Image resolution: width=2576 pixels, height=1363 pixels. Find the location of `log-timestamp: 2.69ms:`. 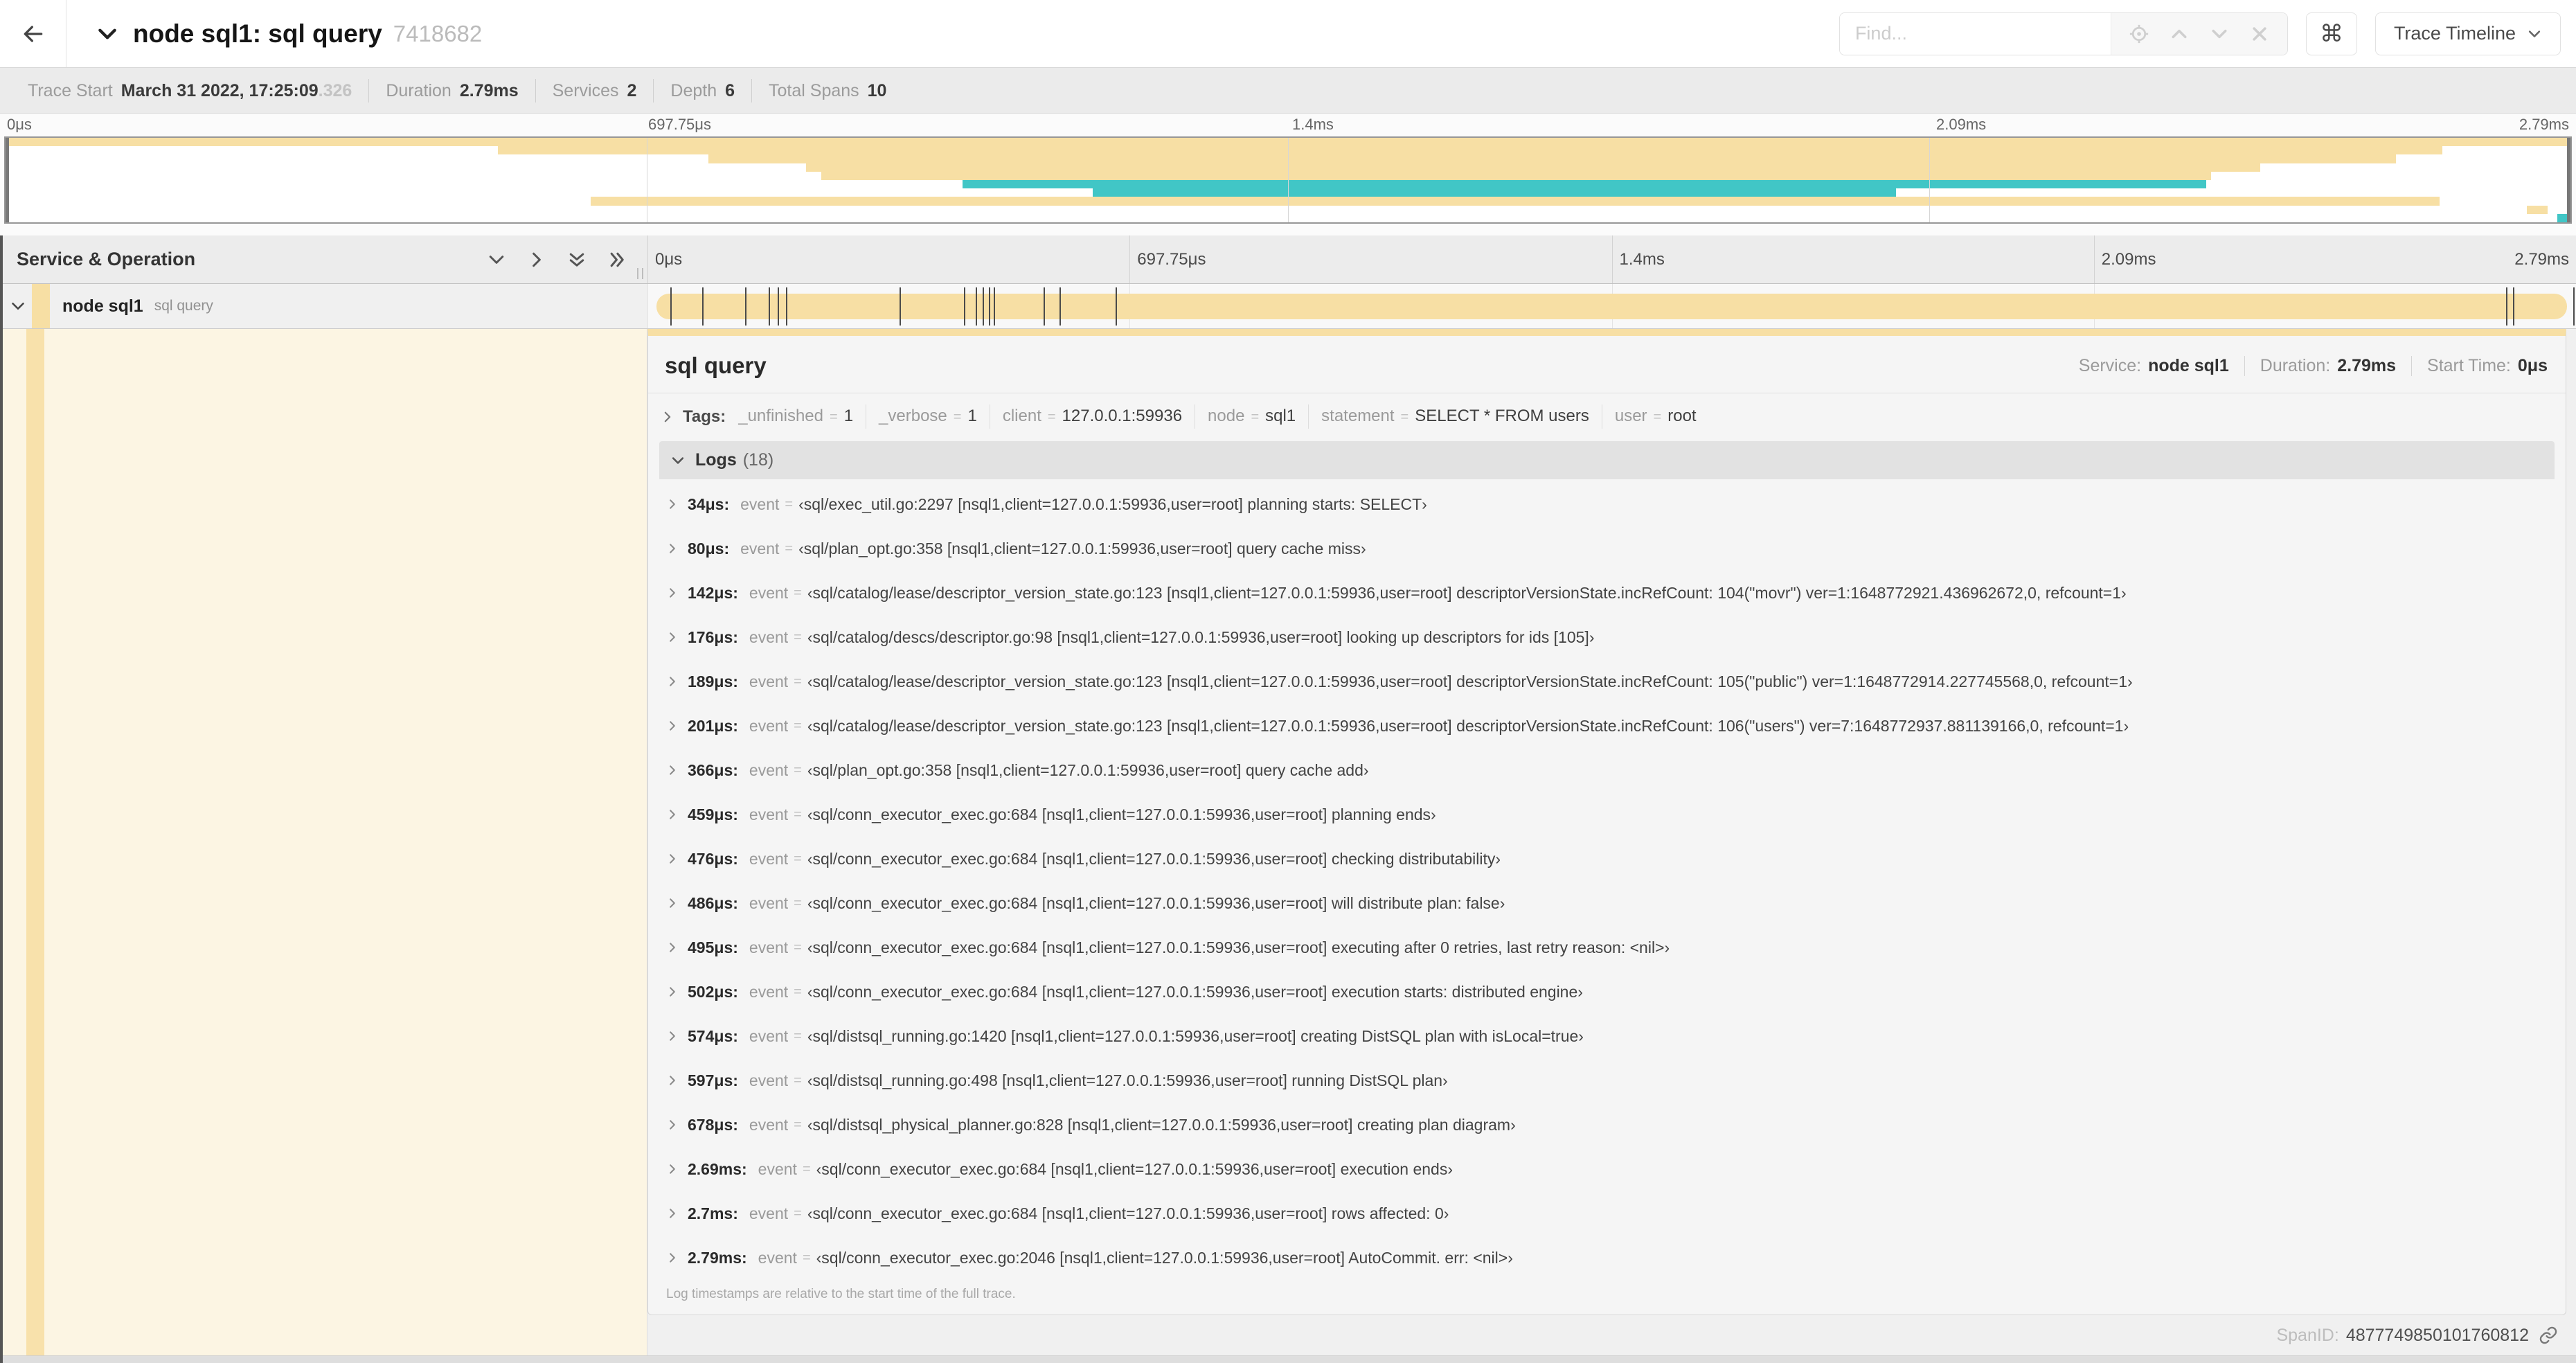

log-timestamp: 2.69ms: is located at coordinates (717, 1168).